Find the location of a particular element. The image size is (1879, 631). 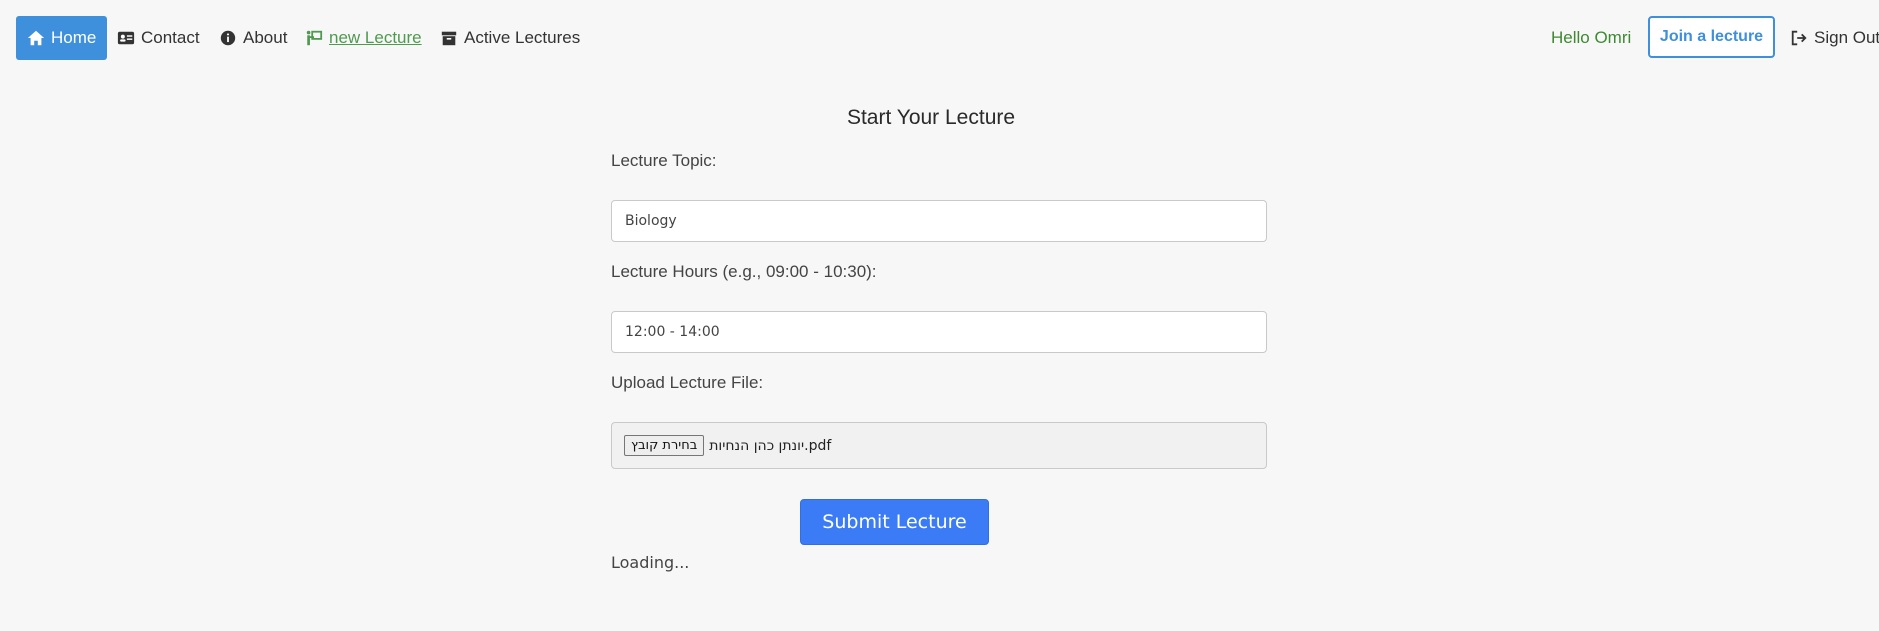

nav-contact-label: Contact is located at coordinates (170, 37).